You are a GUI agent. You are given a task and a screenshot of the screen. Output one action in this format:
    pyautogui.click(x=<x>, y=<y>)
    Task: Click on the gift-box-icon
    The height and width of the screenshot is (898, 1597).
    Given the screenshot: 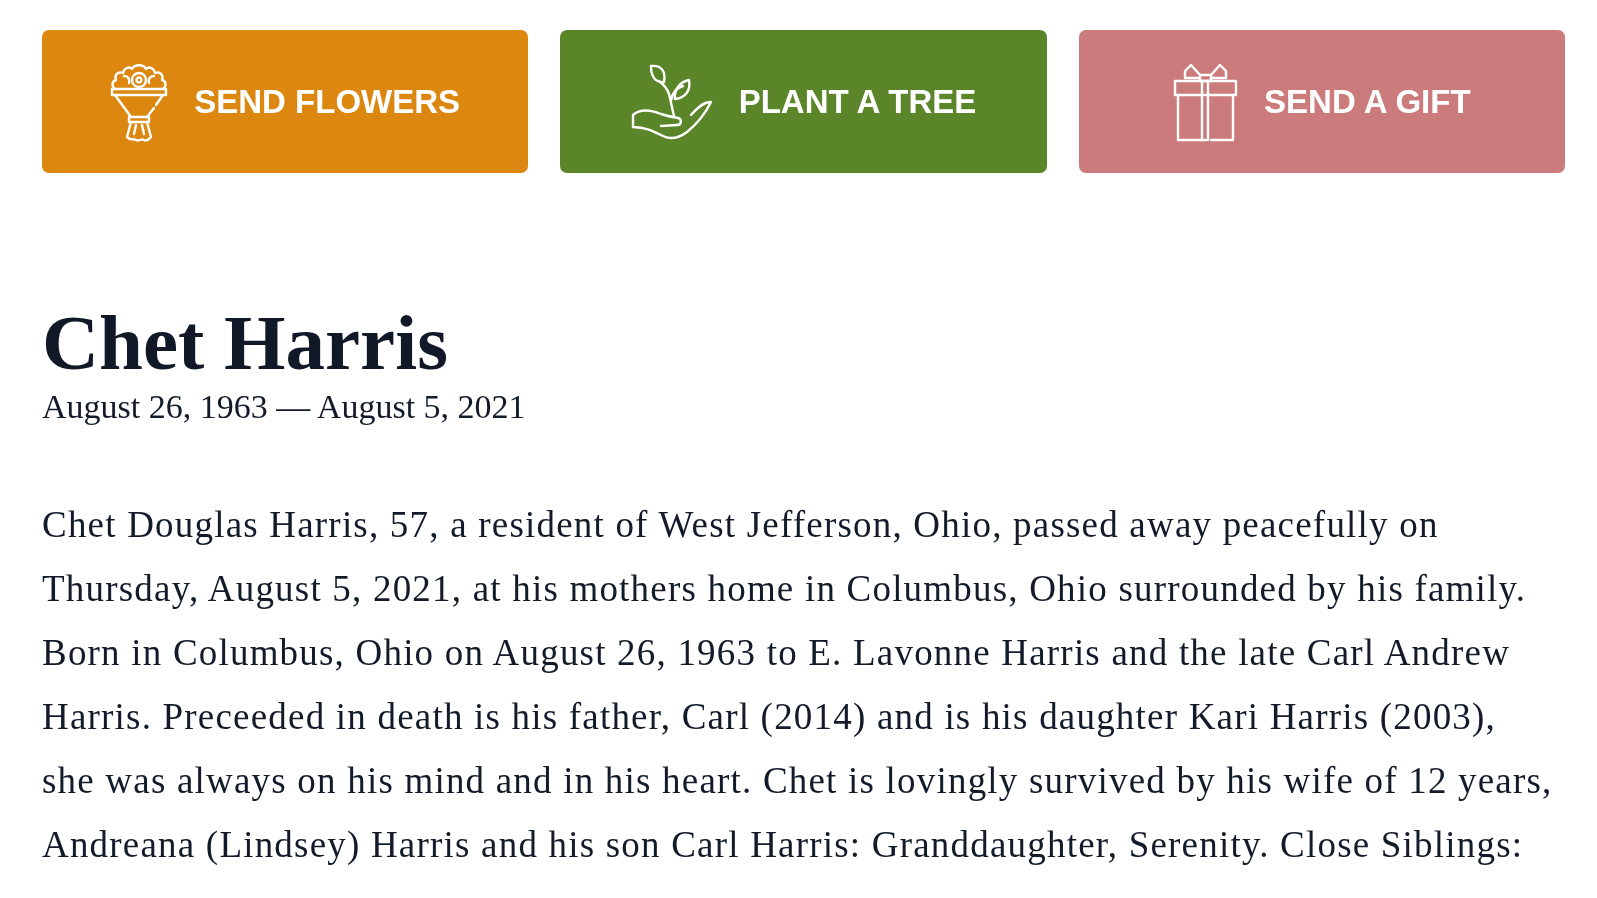 What is the action you would take?
    pyautogui.click(x=1206, y=101)
    